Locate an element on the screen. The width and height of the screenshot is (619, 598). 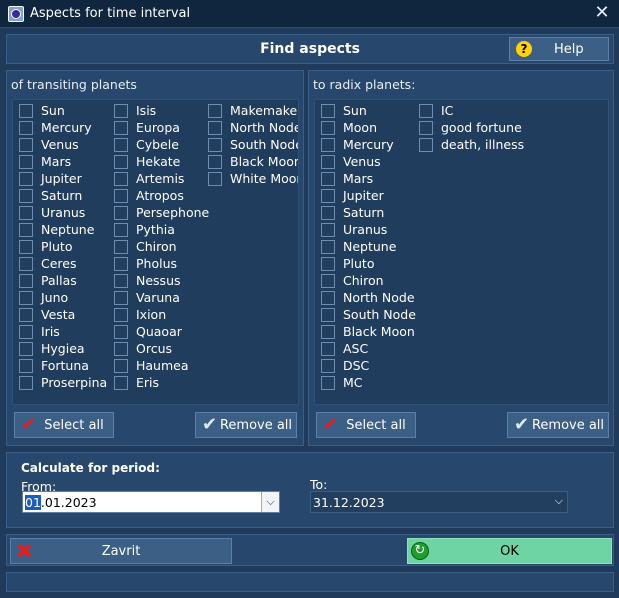
planet-checkbox-item: death, illness is located at coordinates (471, 144).